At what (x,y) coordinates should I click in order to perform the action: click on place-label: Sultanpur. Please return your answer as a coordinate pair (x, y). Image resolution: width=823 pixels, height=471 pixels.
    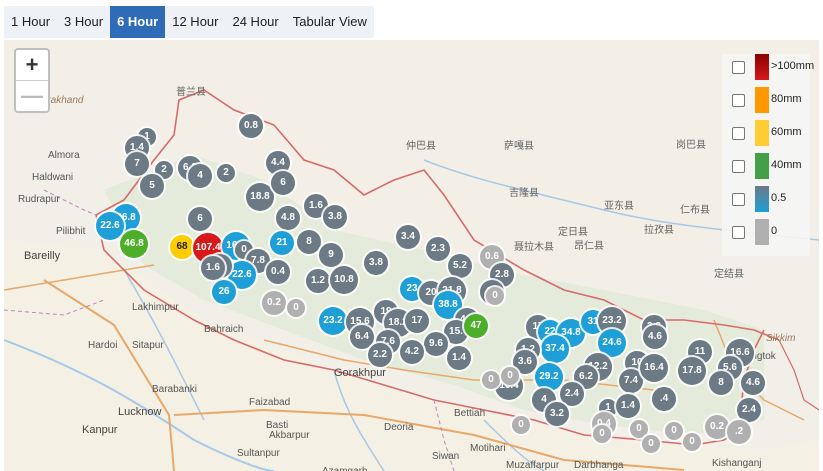
    Looking at the image, I should click on (258, 453).